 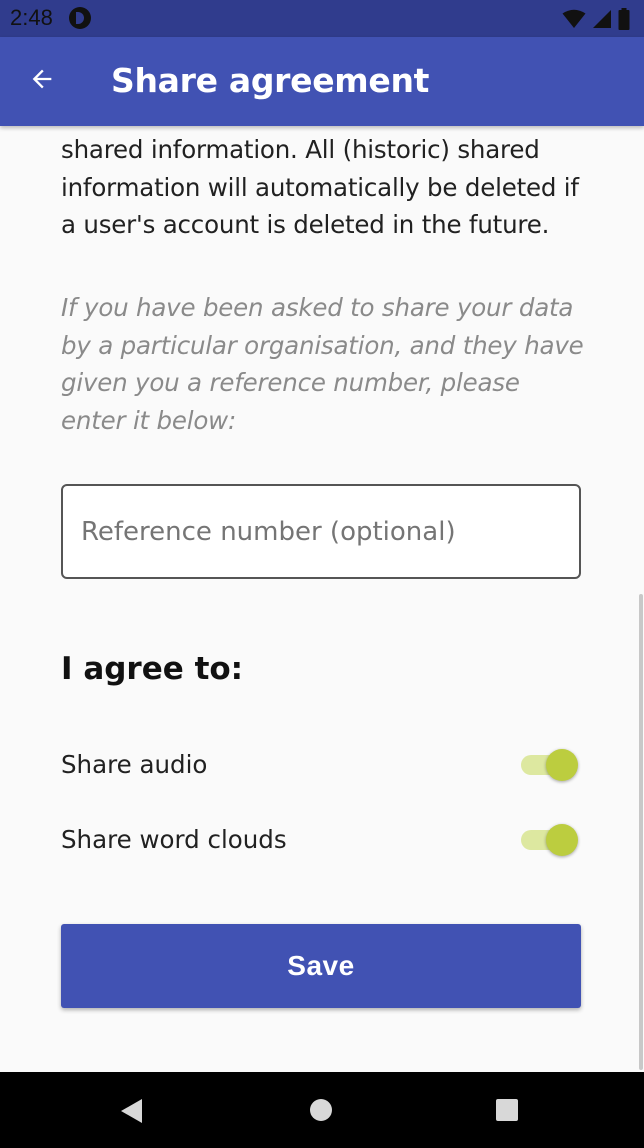 I want to click on share-word-clouds-switch, so click(x=551, y=839).